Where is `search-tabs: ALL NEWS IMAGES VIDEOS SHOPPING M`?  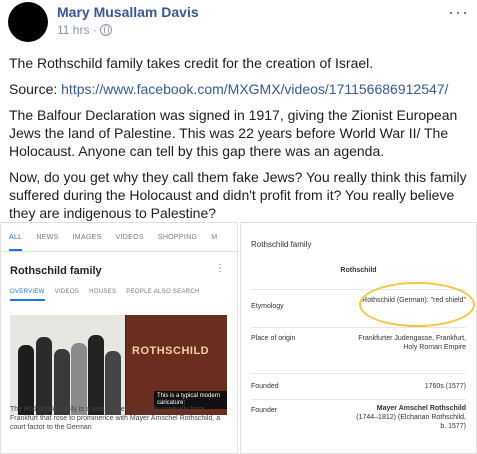
search-tabs: ALL NEWS IMAGES VIDEOS SHOPPING M is located at coordinates (119, 237).